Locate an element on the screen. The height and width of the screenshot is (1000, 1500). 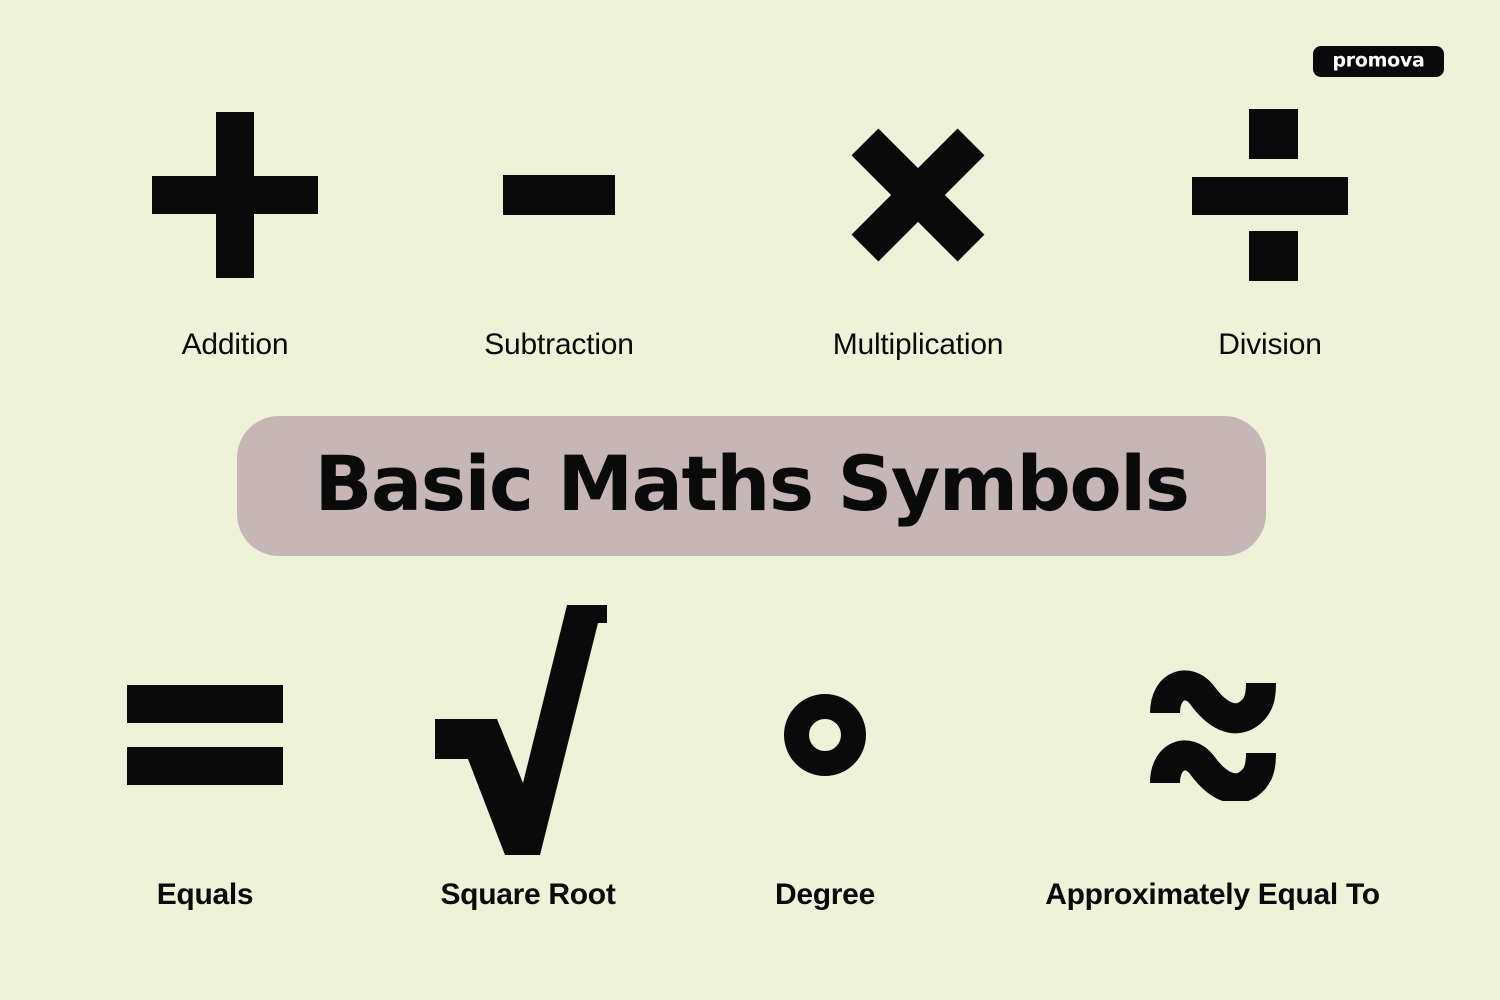
equals-icon is located at coordinates (205, 735).